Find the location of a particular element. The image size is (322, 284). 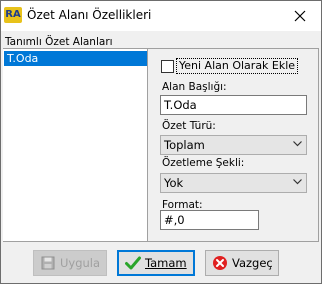

close-icon is located at coordinates (300, 16).